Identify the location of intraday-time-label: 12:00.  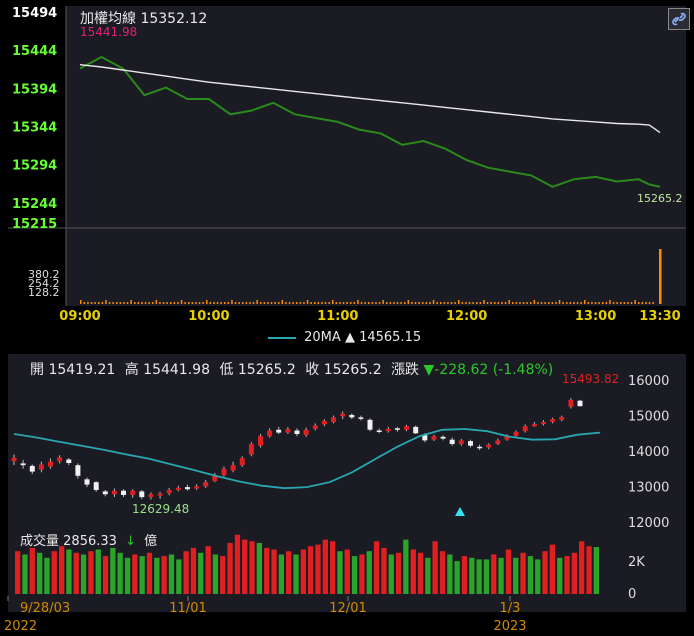
(466, 316).